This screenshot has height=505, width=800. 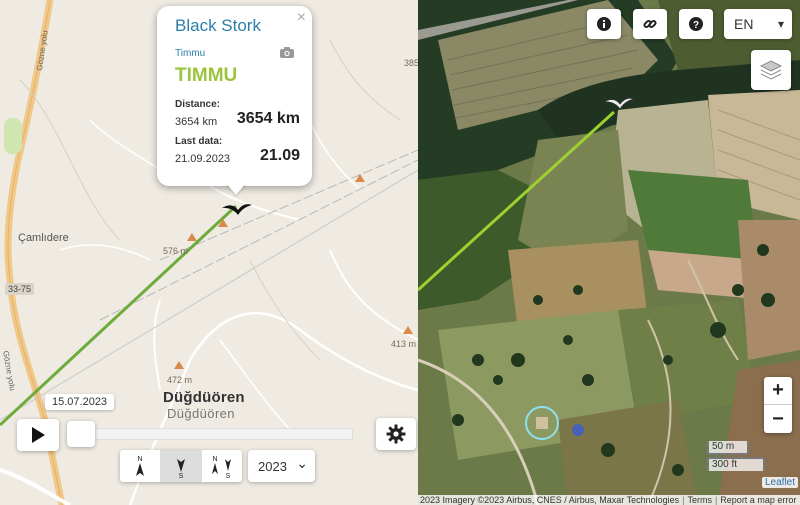 I want to click on last-data-small: 21.09.2023, so click(x=203, y=159).